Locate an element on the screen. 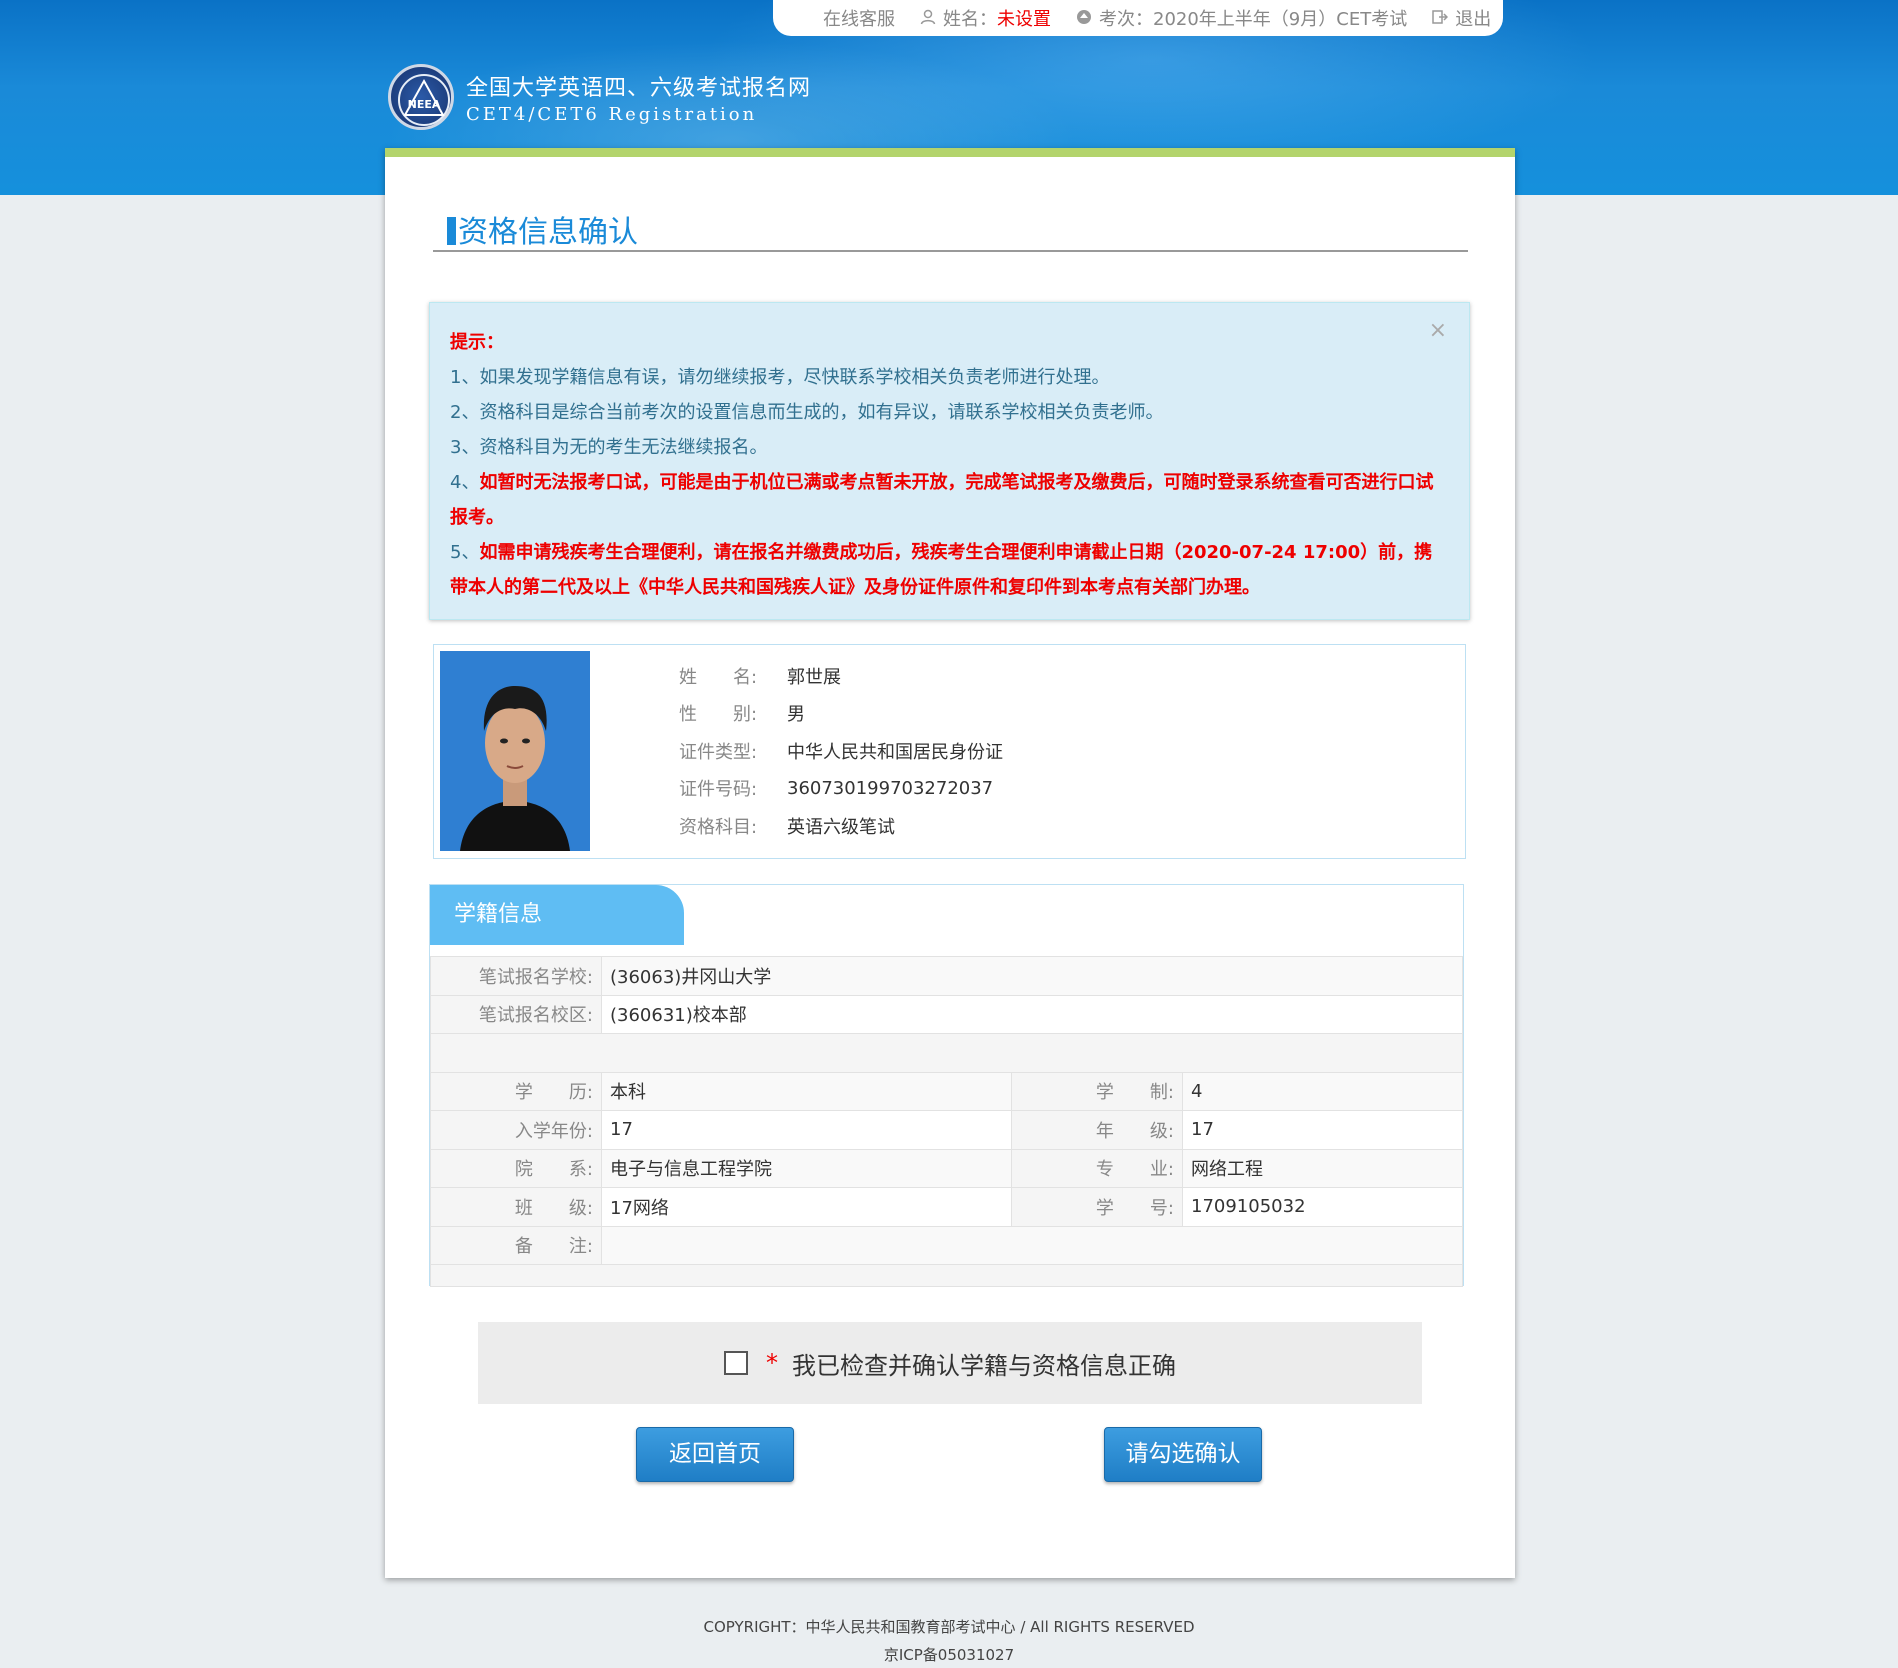  alert-item-1: 1、如果发现学籍信息有误，请勿继续报考，尽快联系学校相关负责老师进行处理。 is located at coordinates (780, 377).